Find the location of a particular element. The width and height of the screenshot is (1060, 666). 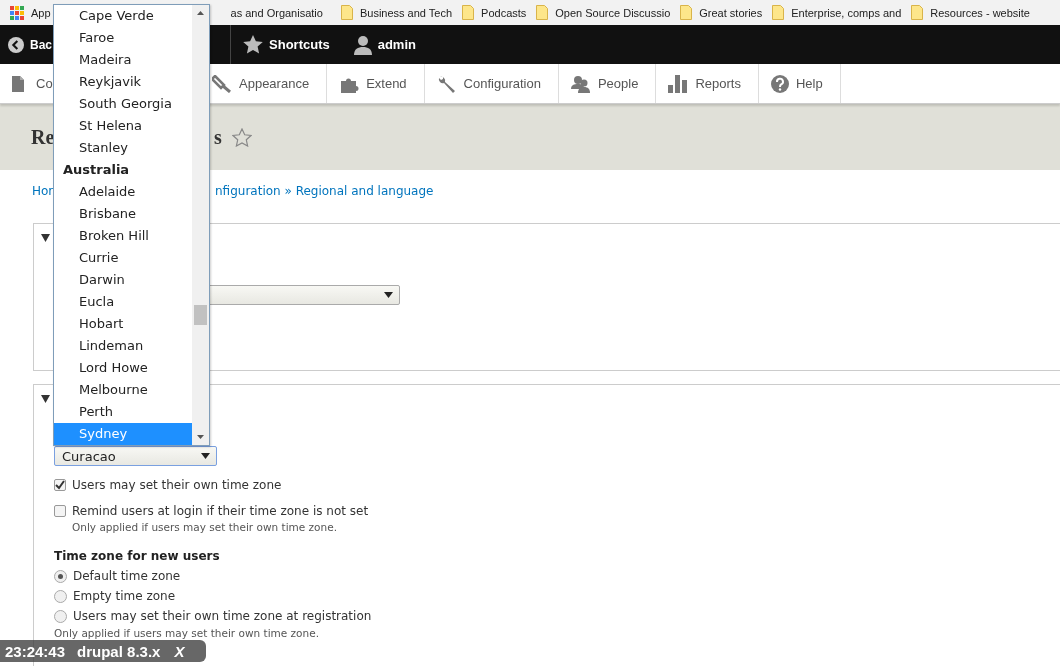

bookmark-link: Business and Tech is located at coordinates (406, 12).